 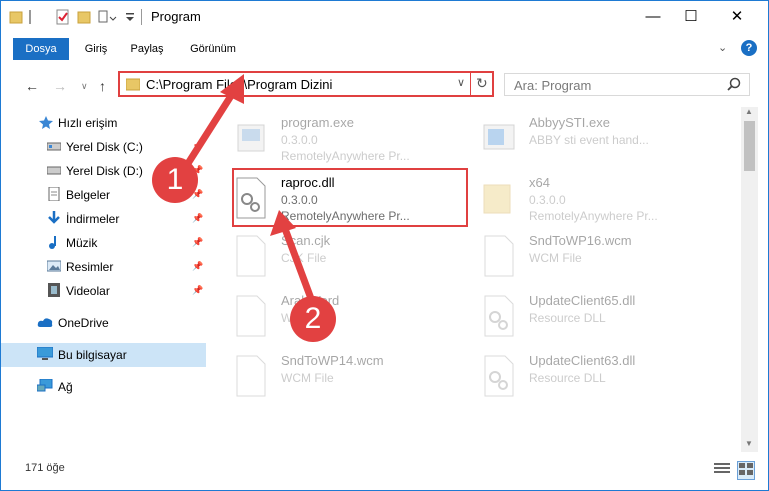 I want to click on callout-arrows, so click(x=248, y=194).